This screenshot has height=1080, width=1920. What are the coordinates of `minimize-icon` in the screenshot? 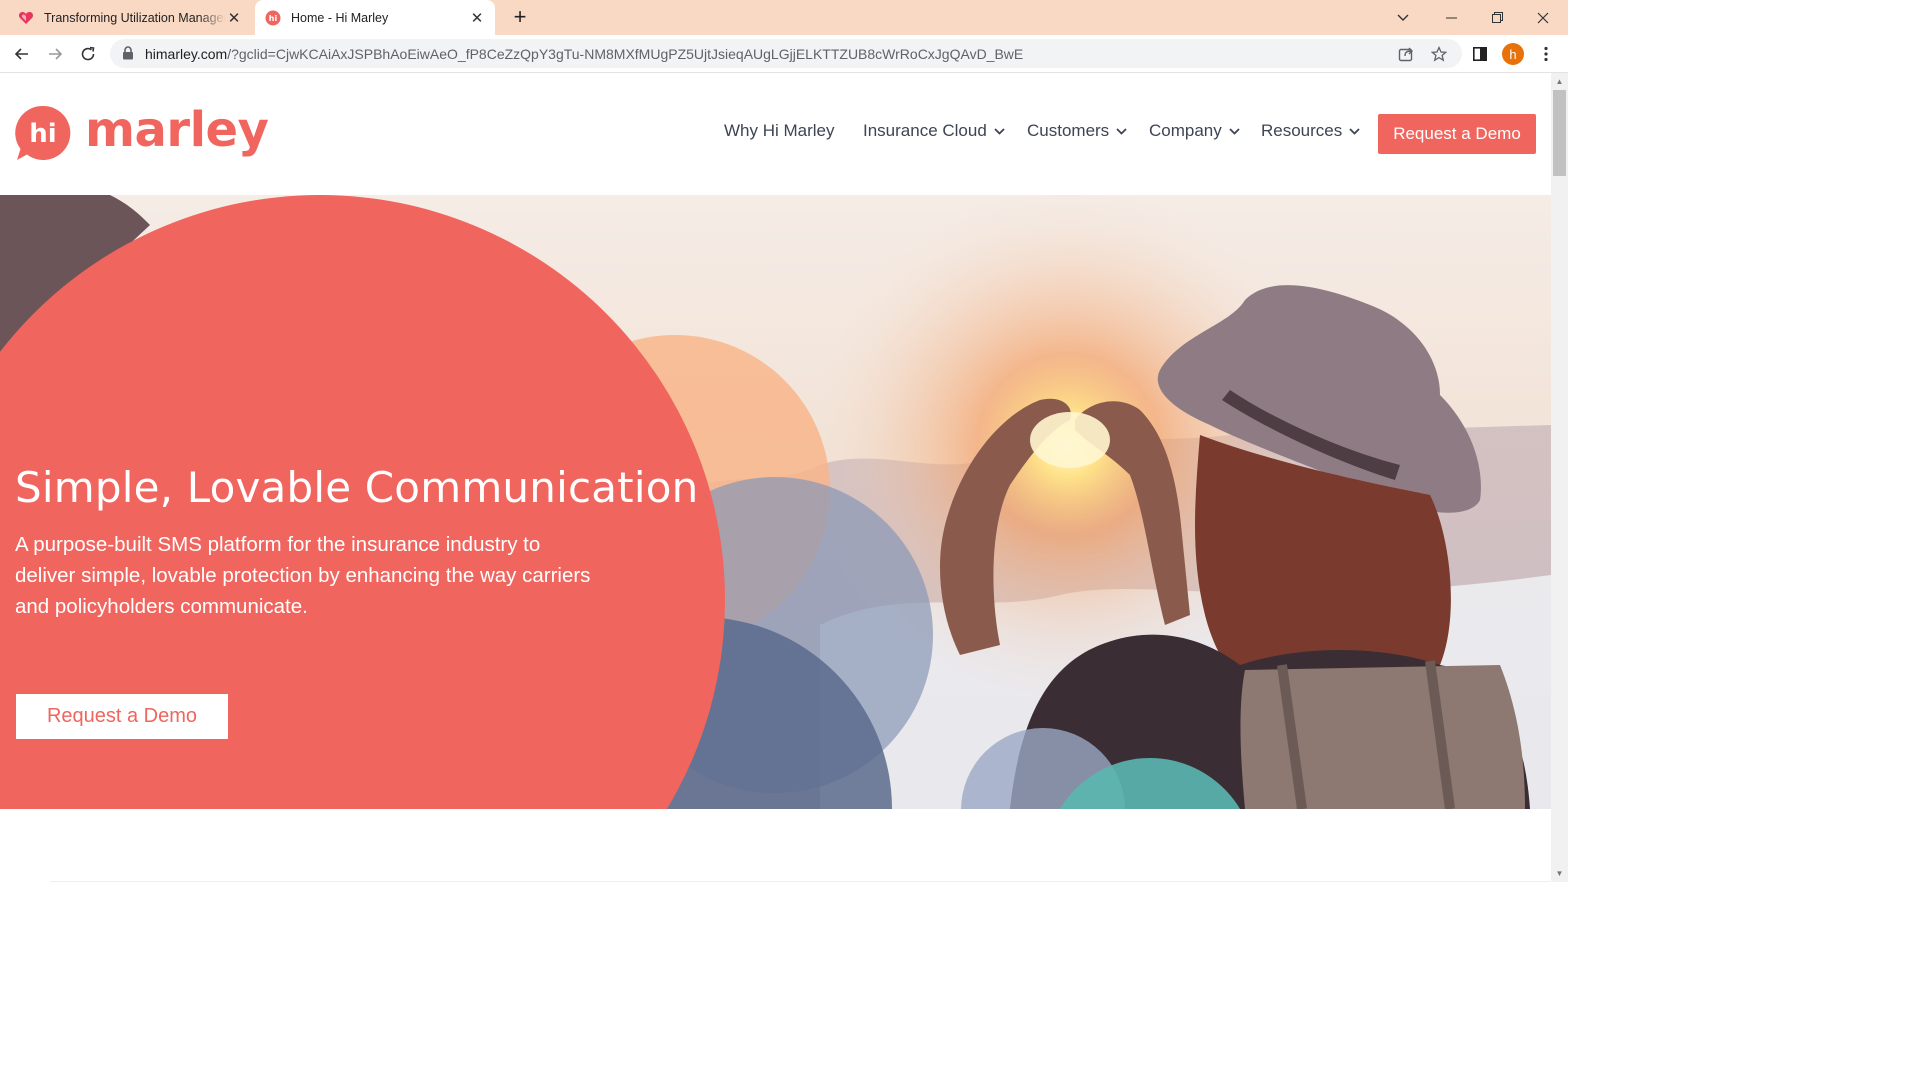 It's located at (1451, 17).